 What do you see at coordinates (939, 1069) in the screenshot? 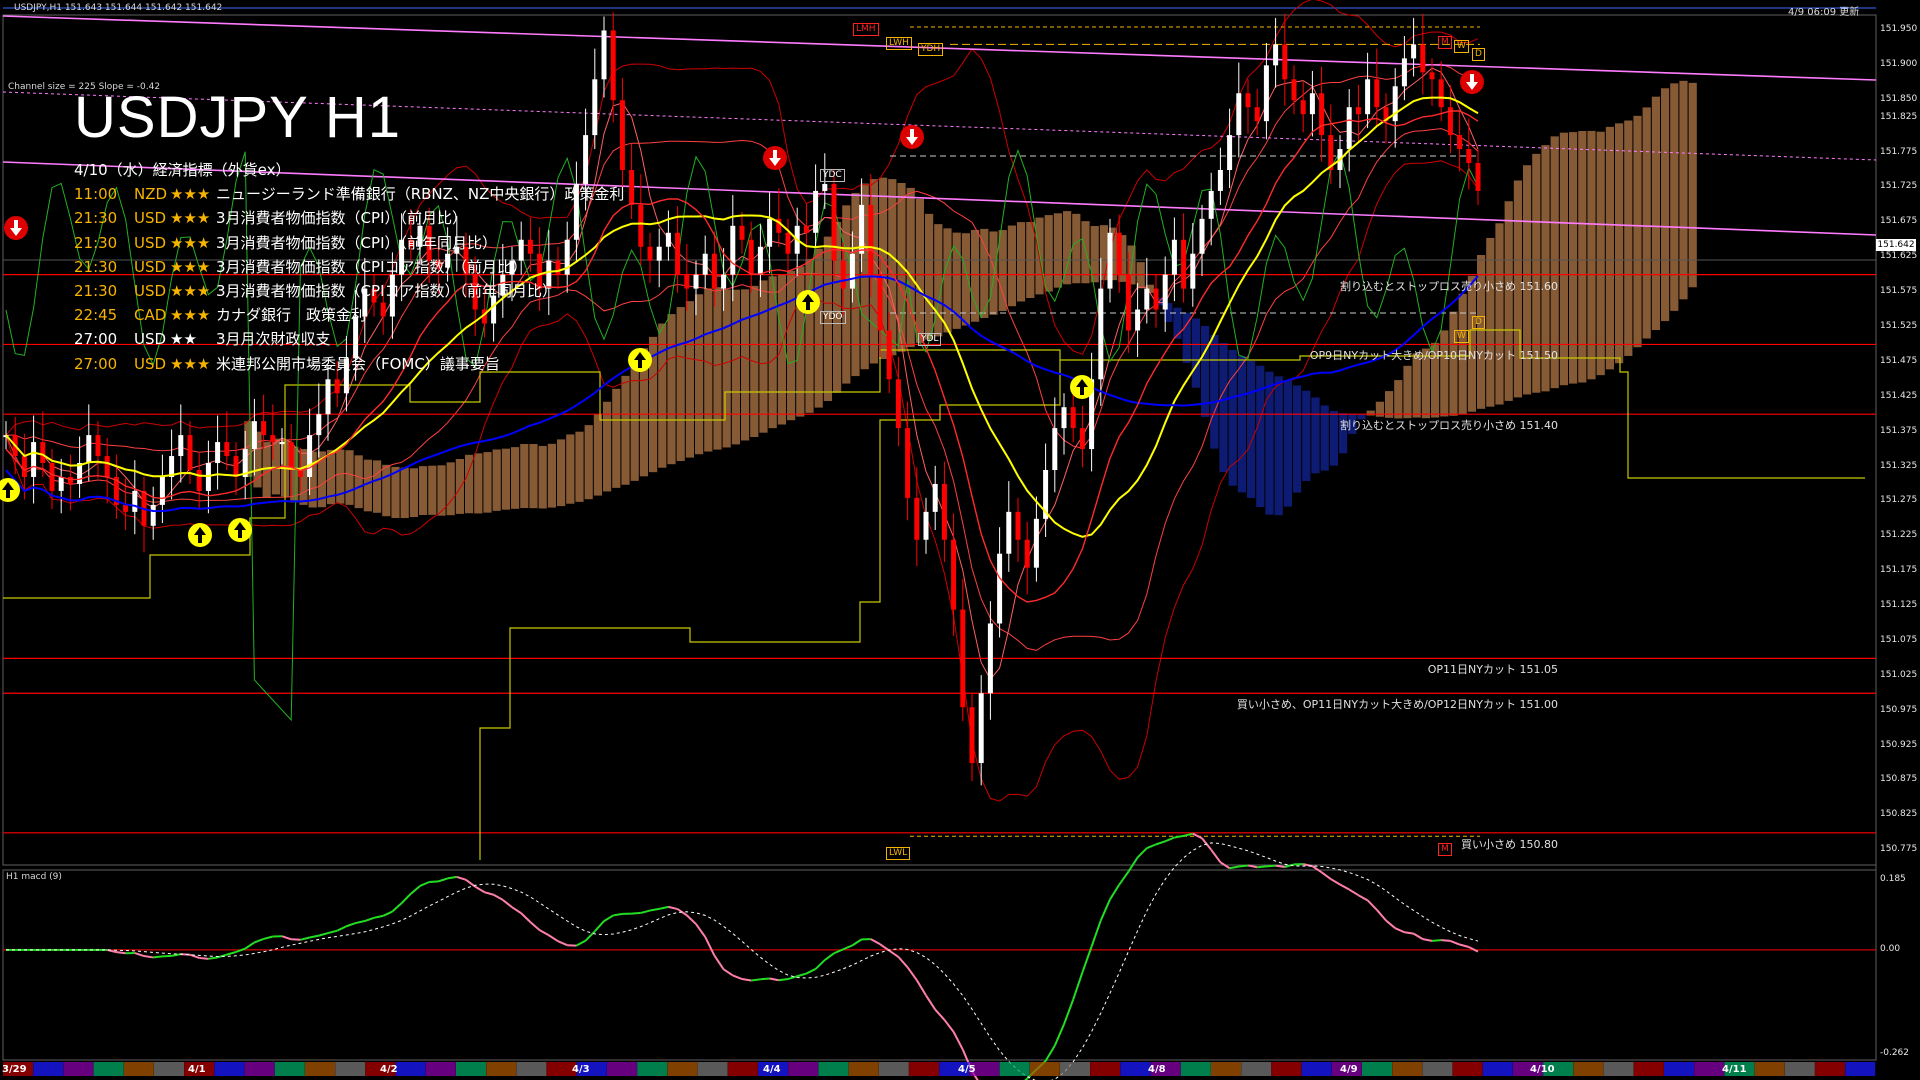
I see `date-bar` at bounding box center [939, 1069].